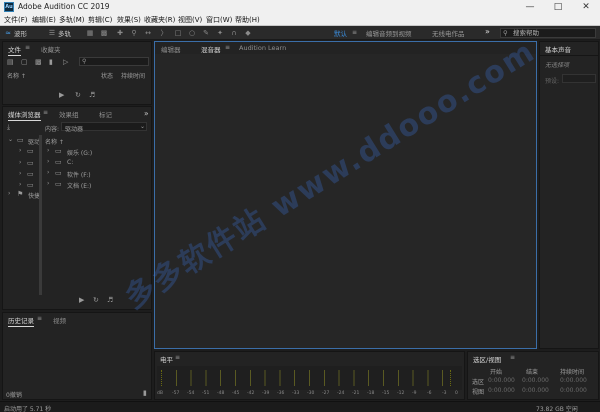  I want to click on search-help-input: ⚲ 搜索帮助, so click(548, 33).